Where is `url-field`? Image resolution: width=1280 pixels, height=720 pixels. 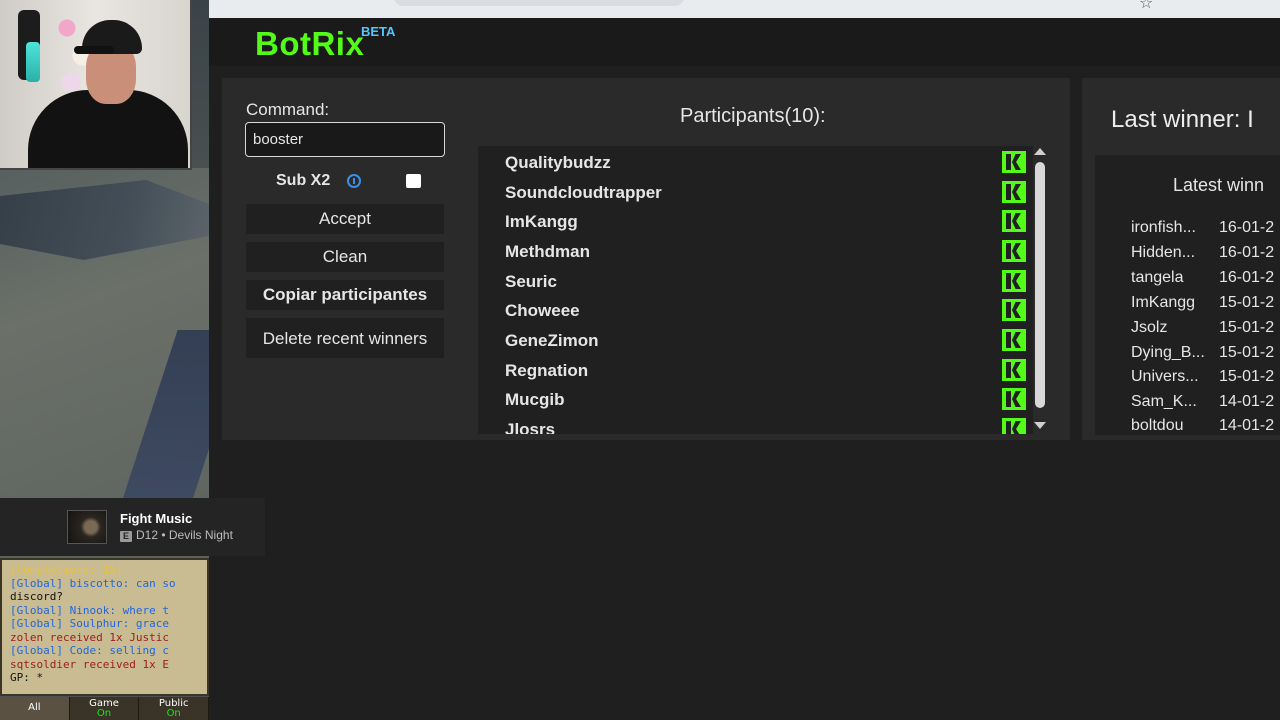
url-field is located at coordinates (539, 3).